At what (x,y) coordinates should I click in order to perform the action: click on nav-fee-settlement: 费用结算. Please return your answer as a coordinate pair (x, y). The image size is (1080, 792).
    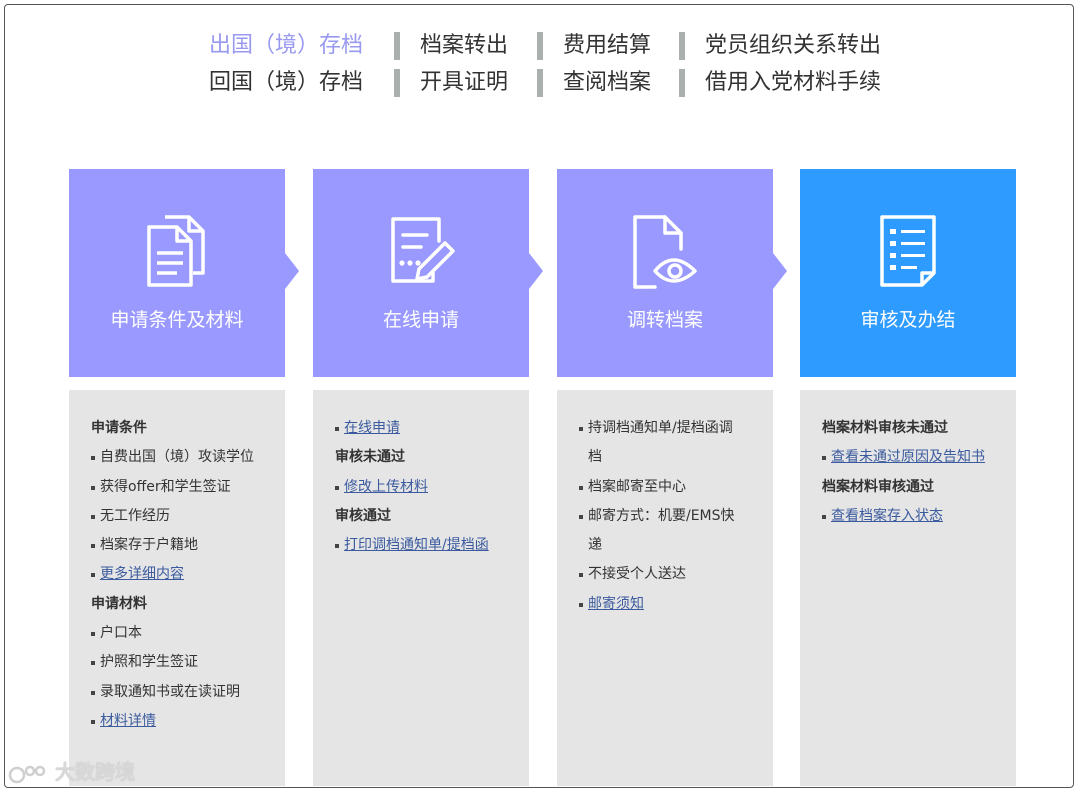
    Looking at the image, I should click on (607, 46).